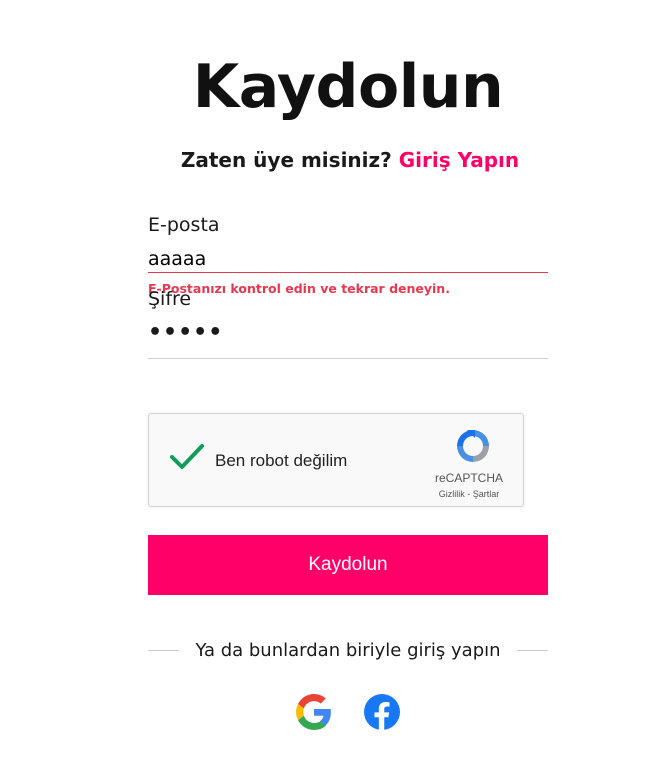  Describe the element at coordinates (286, 160) in the screenshot. I see `login-prompt-text: Zaten üye misiniz?` at that location.